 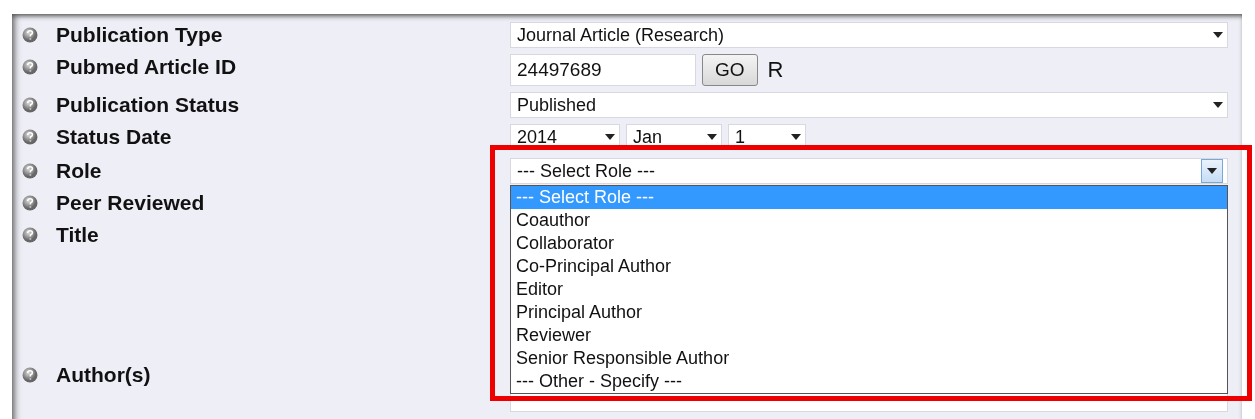 What do you see at coordinates (148, 105) in the screenshot?
I see `field-label: Publication Status` at bounding box center [148, 105].